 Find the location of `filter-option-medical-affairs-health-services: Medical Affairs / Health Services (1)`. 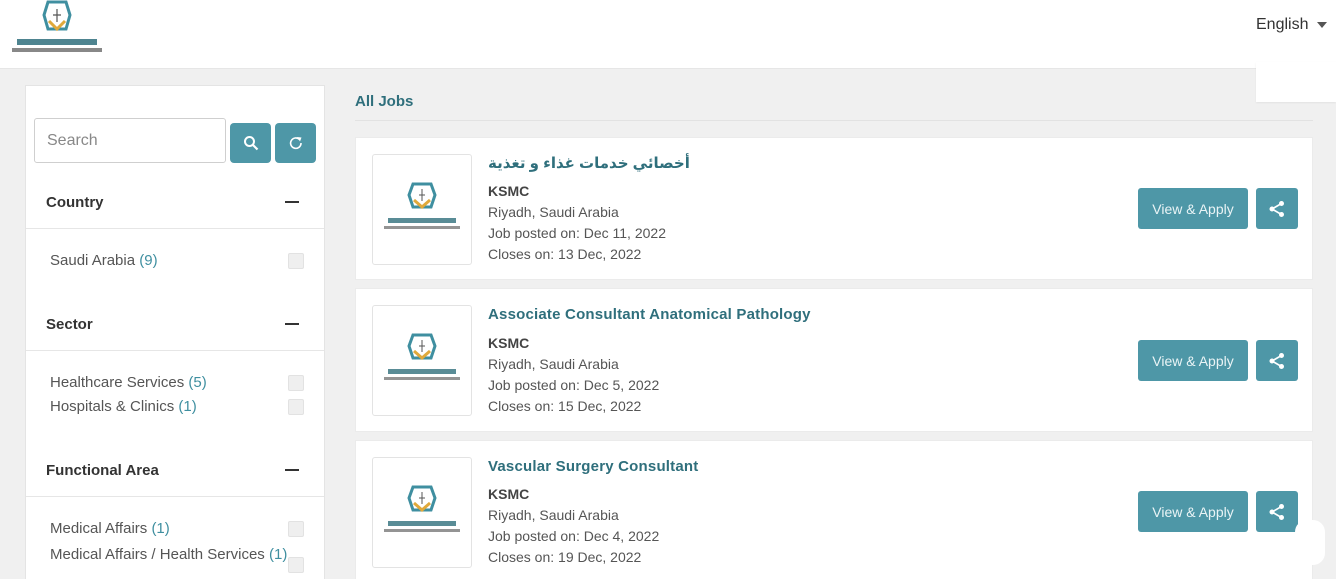

filter-option-medical-affairs-health-services: Medical Affairs / Health Services (1) is located at coordinates (185, 561).